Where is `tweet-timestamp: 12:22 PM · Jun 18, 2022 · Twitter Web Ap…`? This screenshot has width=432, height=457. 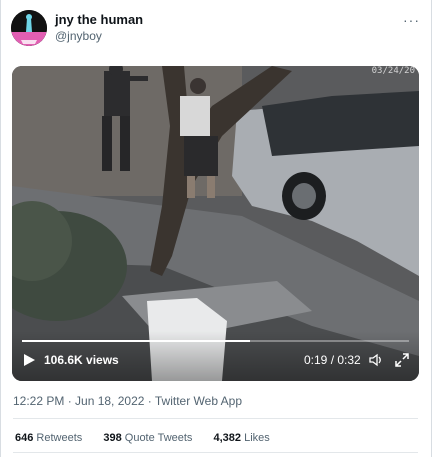
tweet-timestamp: 12:22 PM · Jun 18, 2022 · Twitter Web Ap… is located at coordinates (127, 401).